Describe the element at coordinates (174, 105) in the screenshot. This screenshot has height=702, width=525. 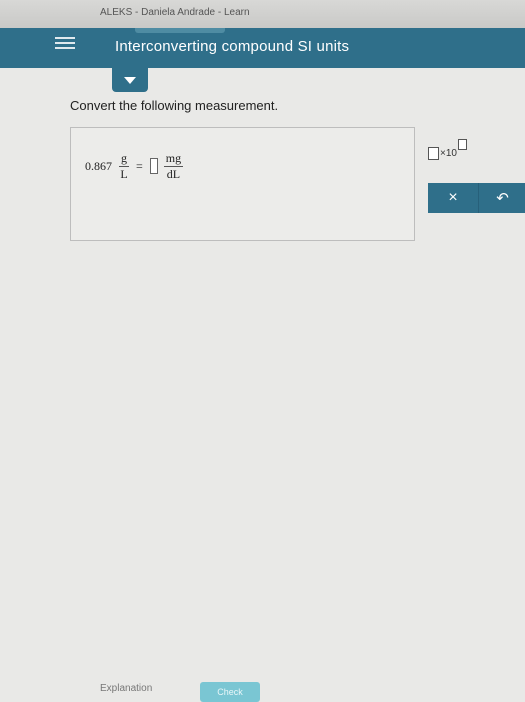
I see `problem-prompt: Convert the following measurement.` at that location.